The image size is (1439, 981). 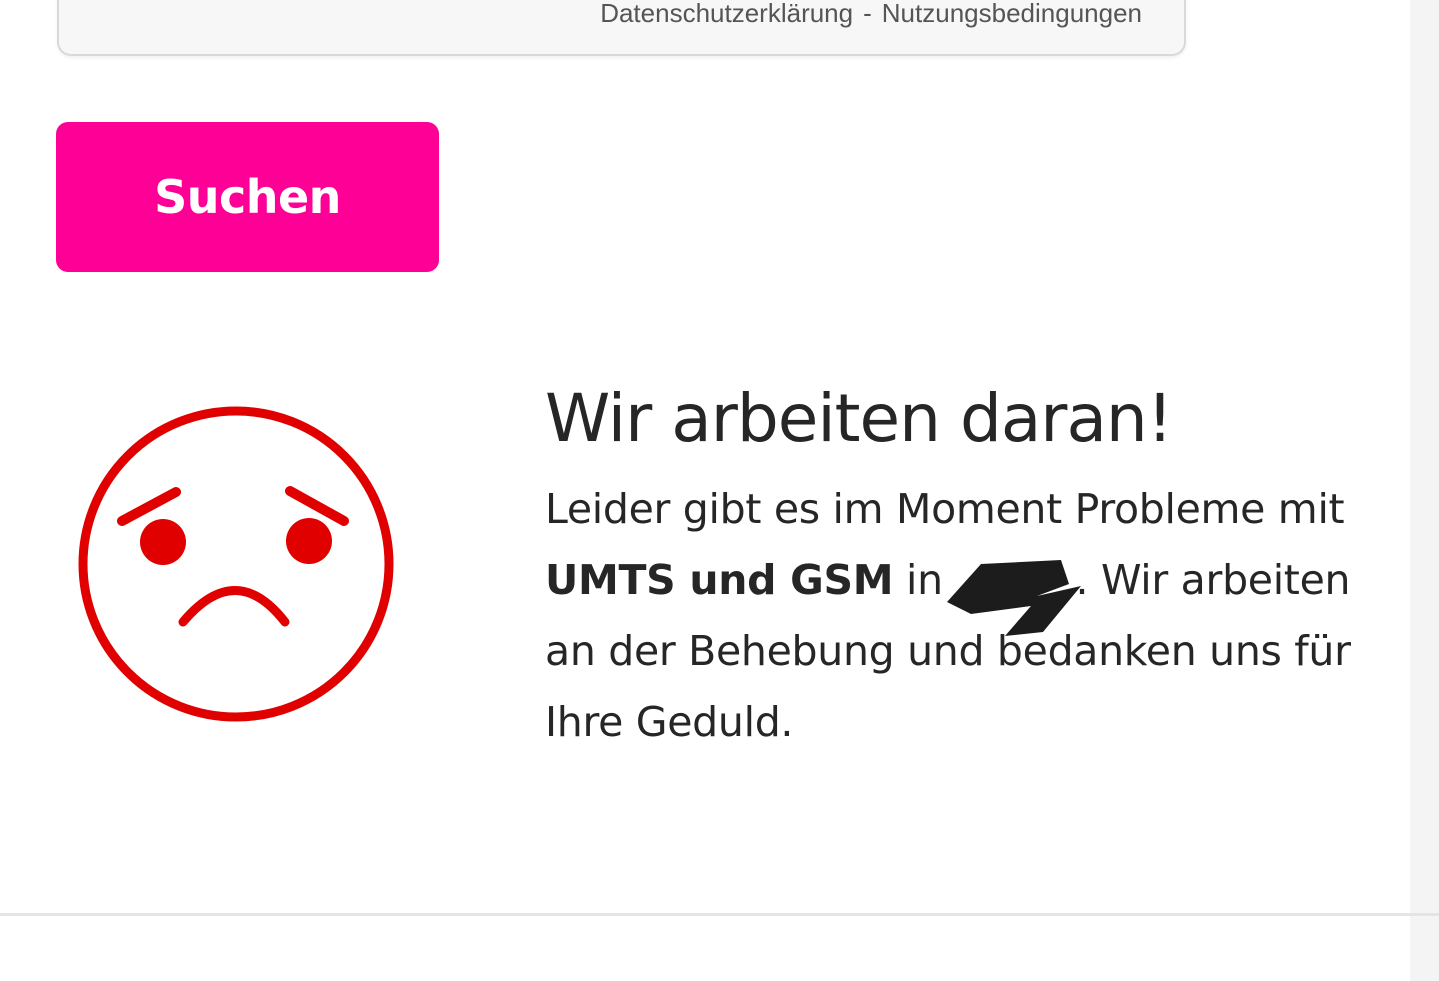 What do you see at coordinates (1013, 597) in the screenshot?
I see `redacted-location` at bounding box center [1013, 597].